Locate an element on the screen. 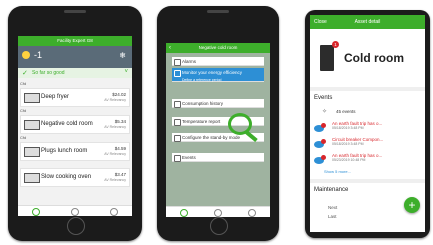 The height and width of the screenshot is (245, 433). list-item-label: Deep fryer is located at coordinates (55, 97).